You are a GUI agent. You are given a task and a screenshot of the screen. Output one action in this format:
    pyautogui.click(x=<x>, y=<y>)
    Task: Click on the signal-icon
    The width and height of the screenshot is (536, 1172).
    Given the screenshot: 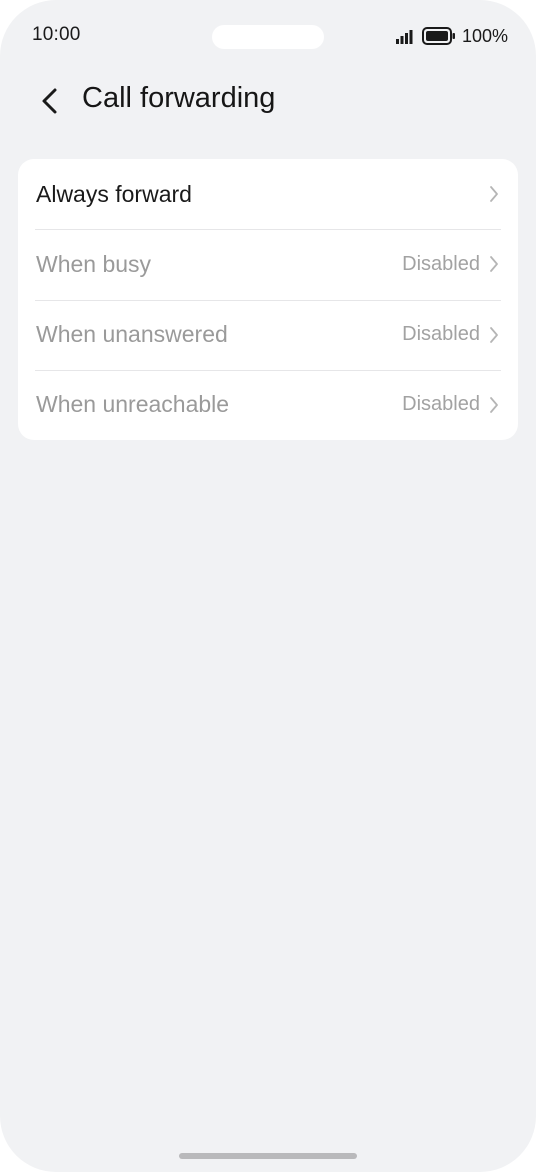 What is the action you would take?
    pyautogui.click(x=404, y=37)
    